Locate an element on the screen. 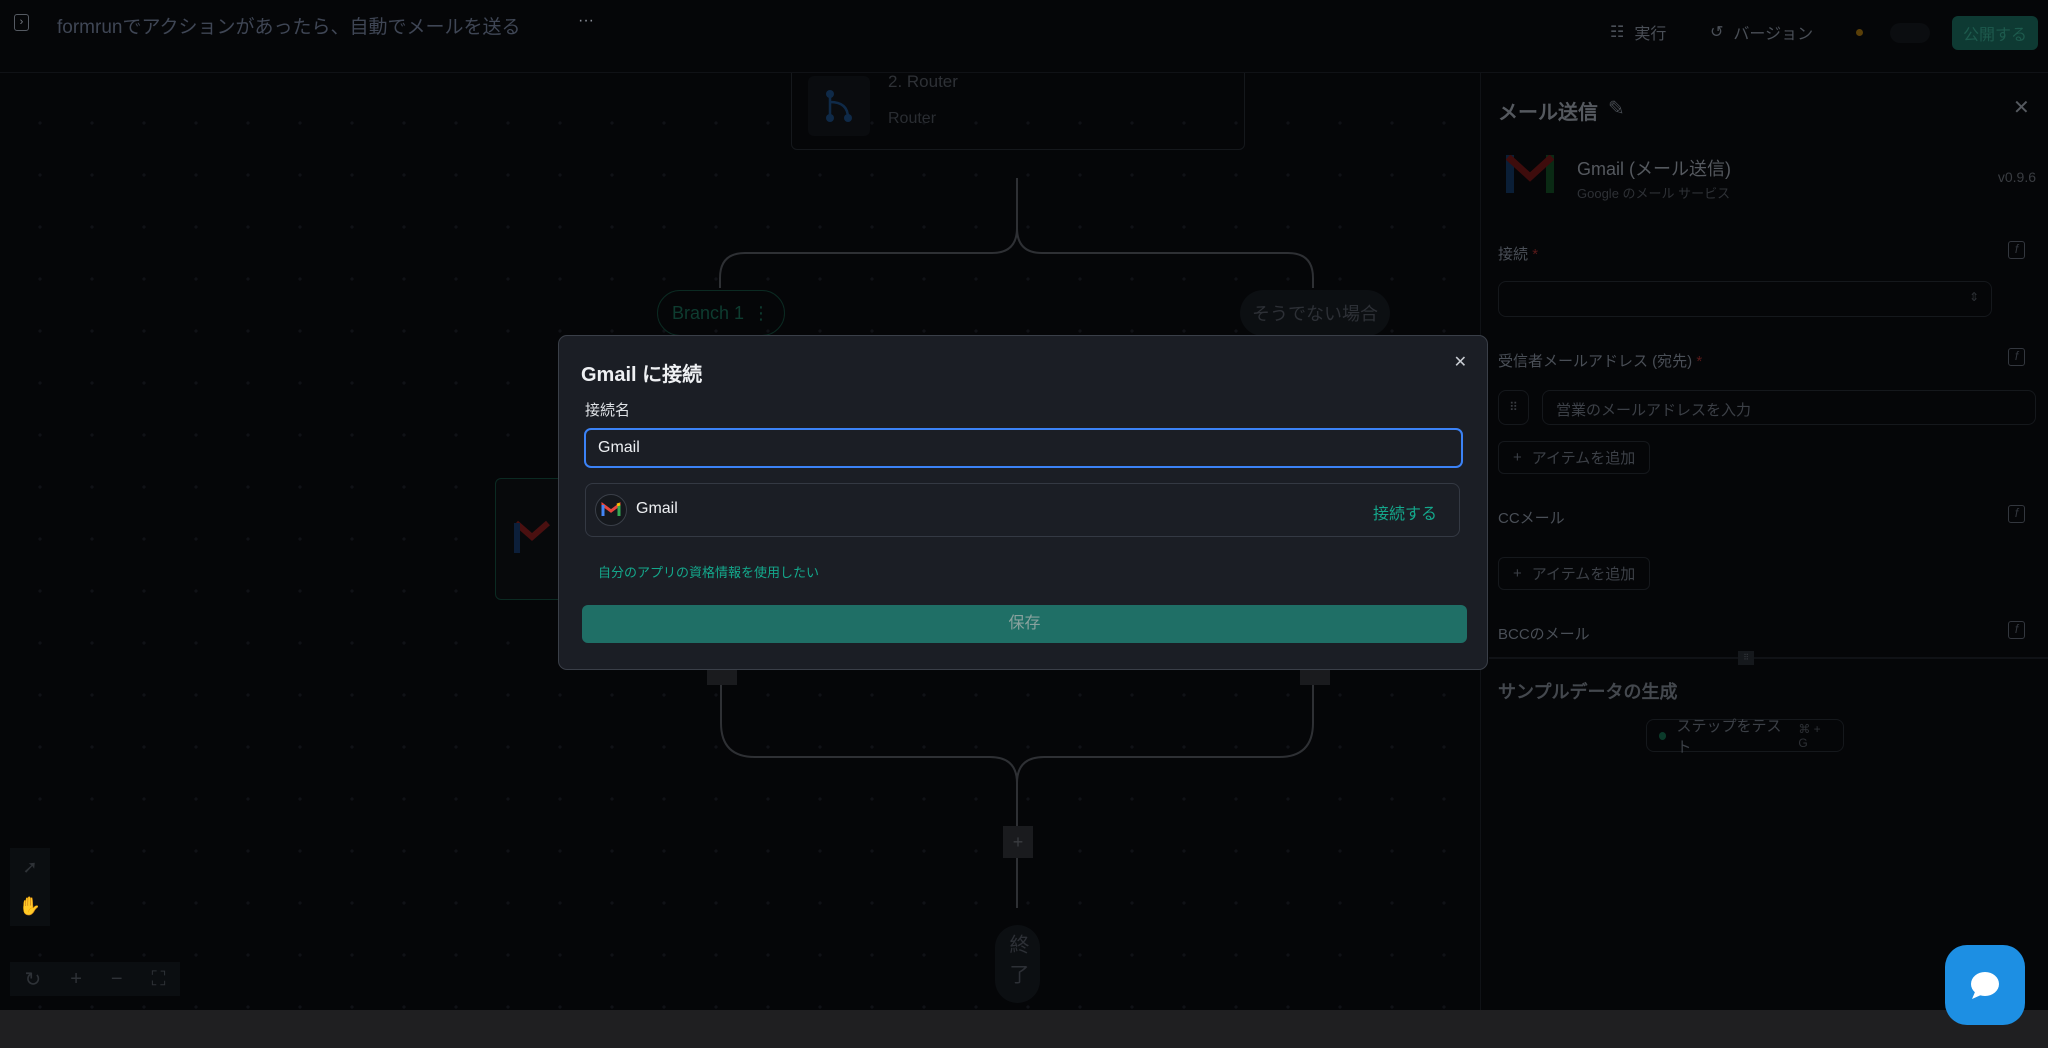  connection-name-input: Gmail is located at coordinates (1023, 448).